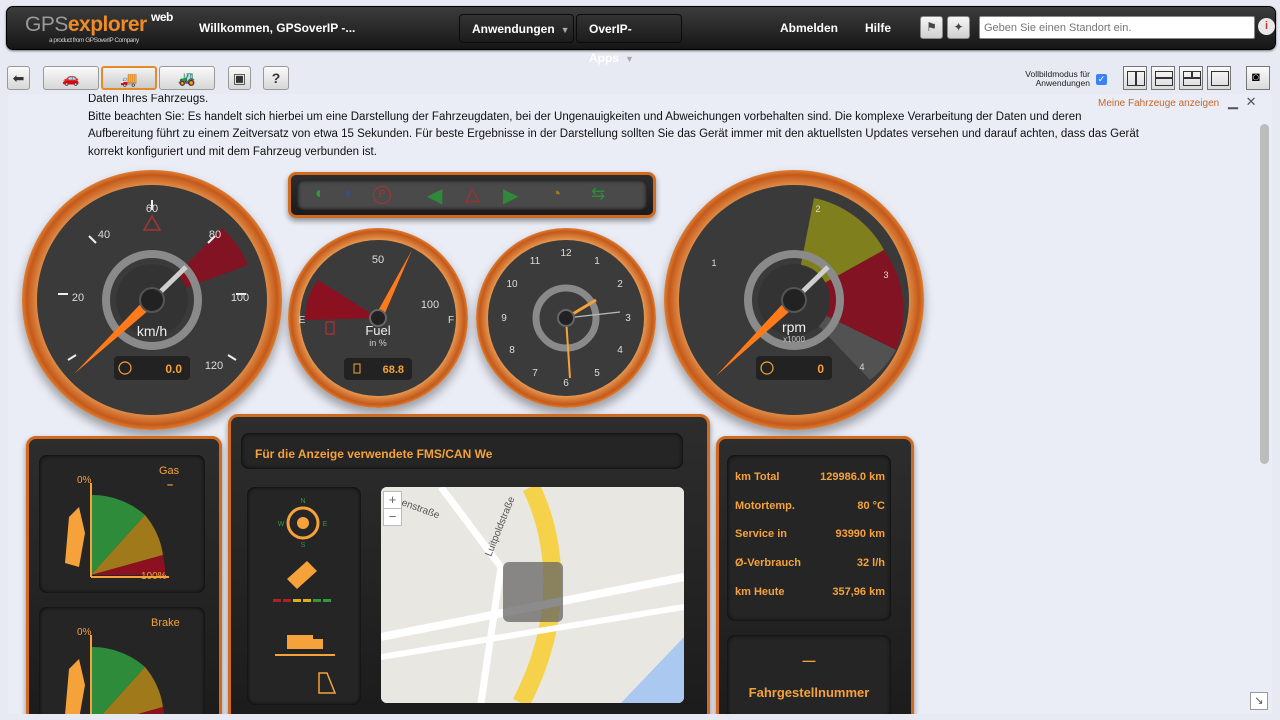  Describe the element at coordinates (281, 524) in the screenshot. I see `compass-west: W` at that location.